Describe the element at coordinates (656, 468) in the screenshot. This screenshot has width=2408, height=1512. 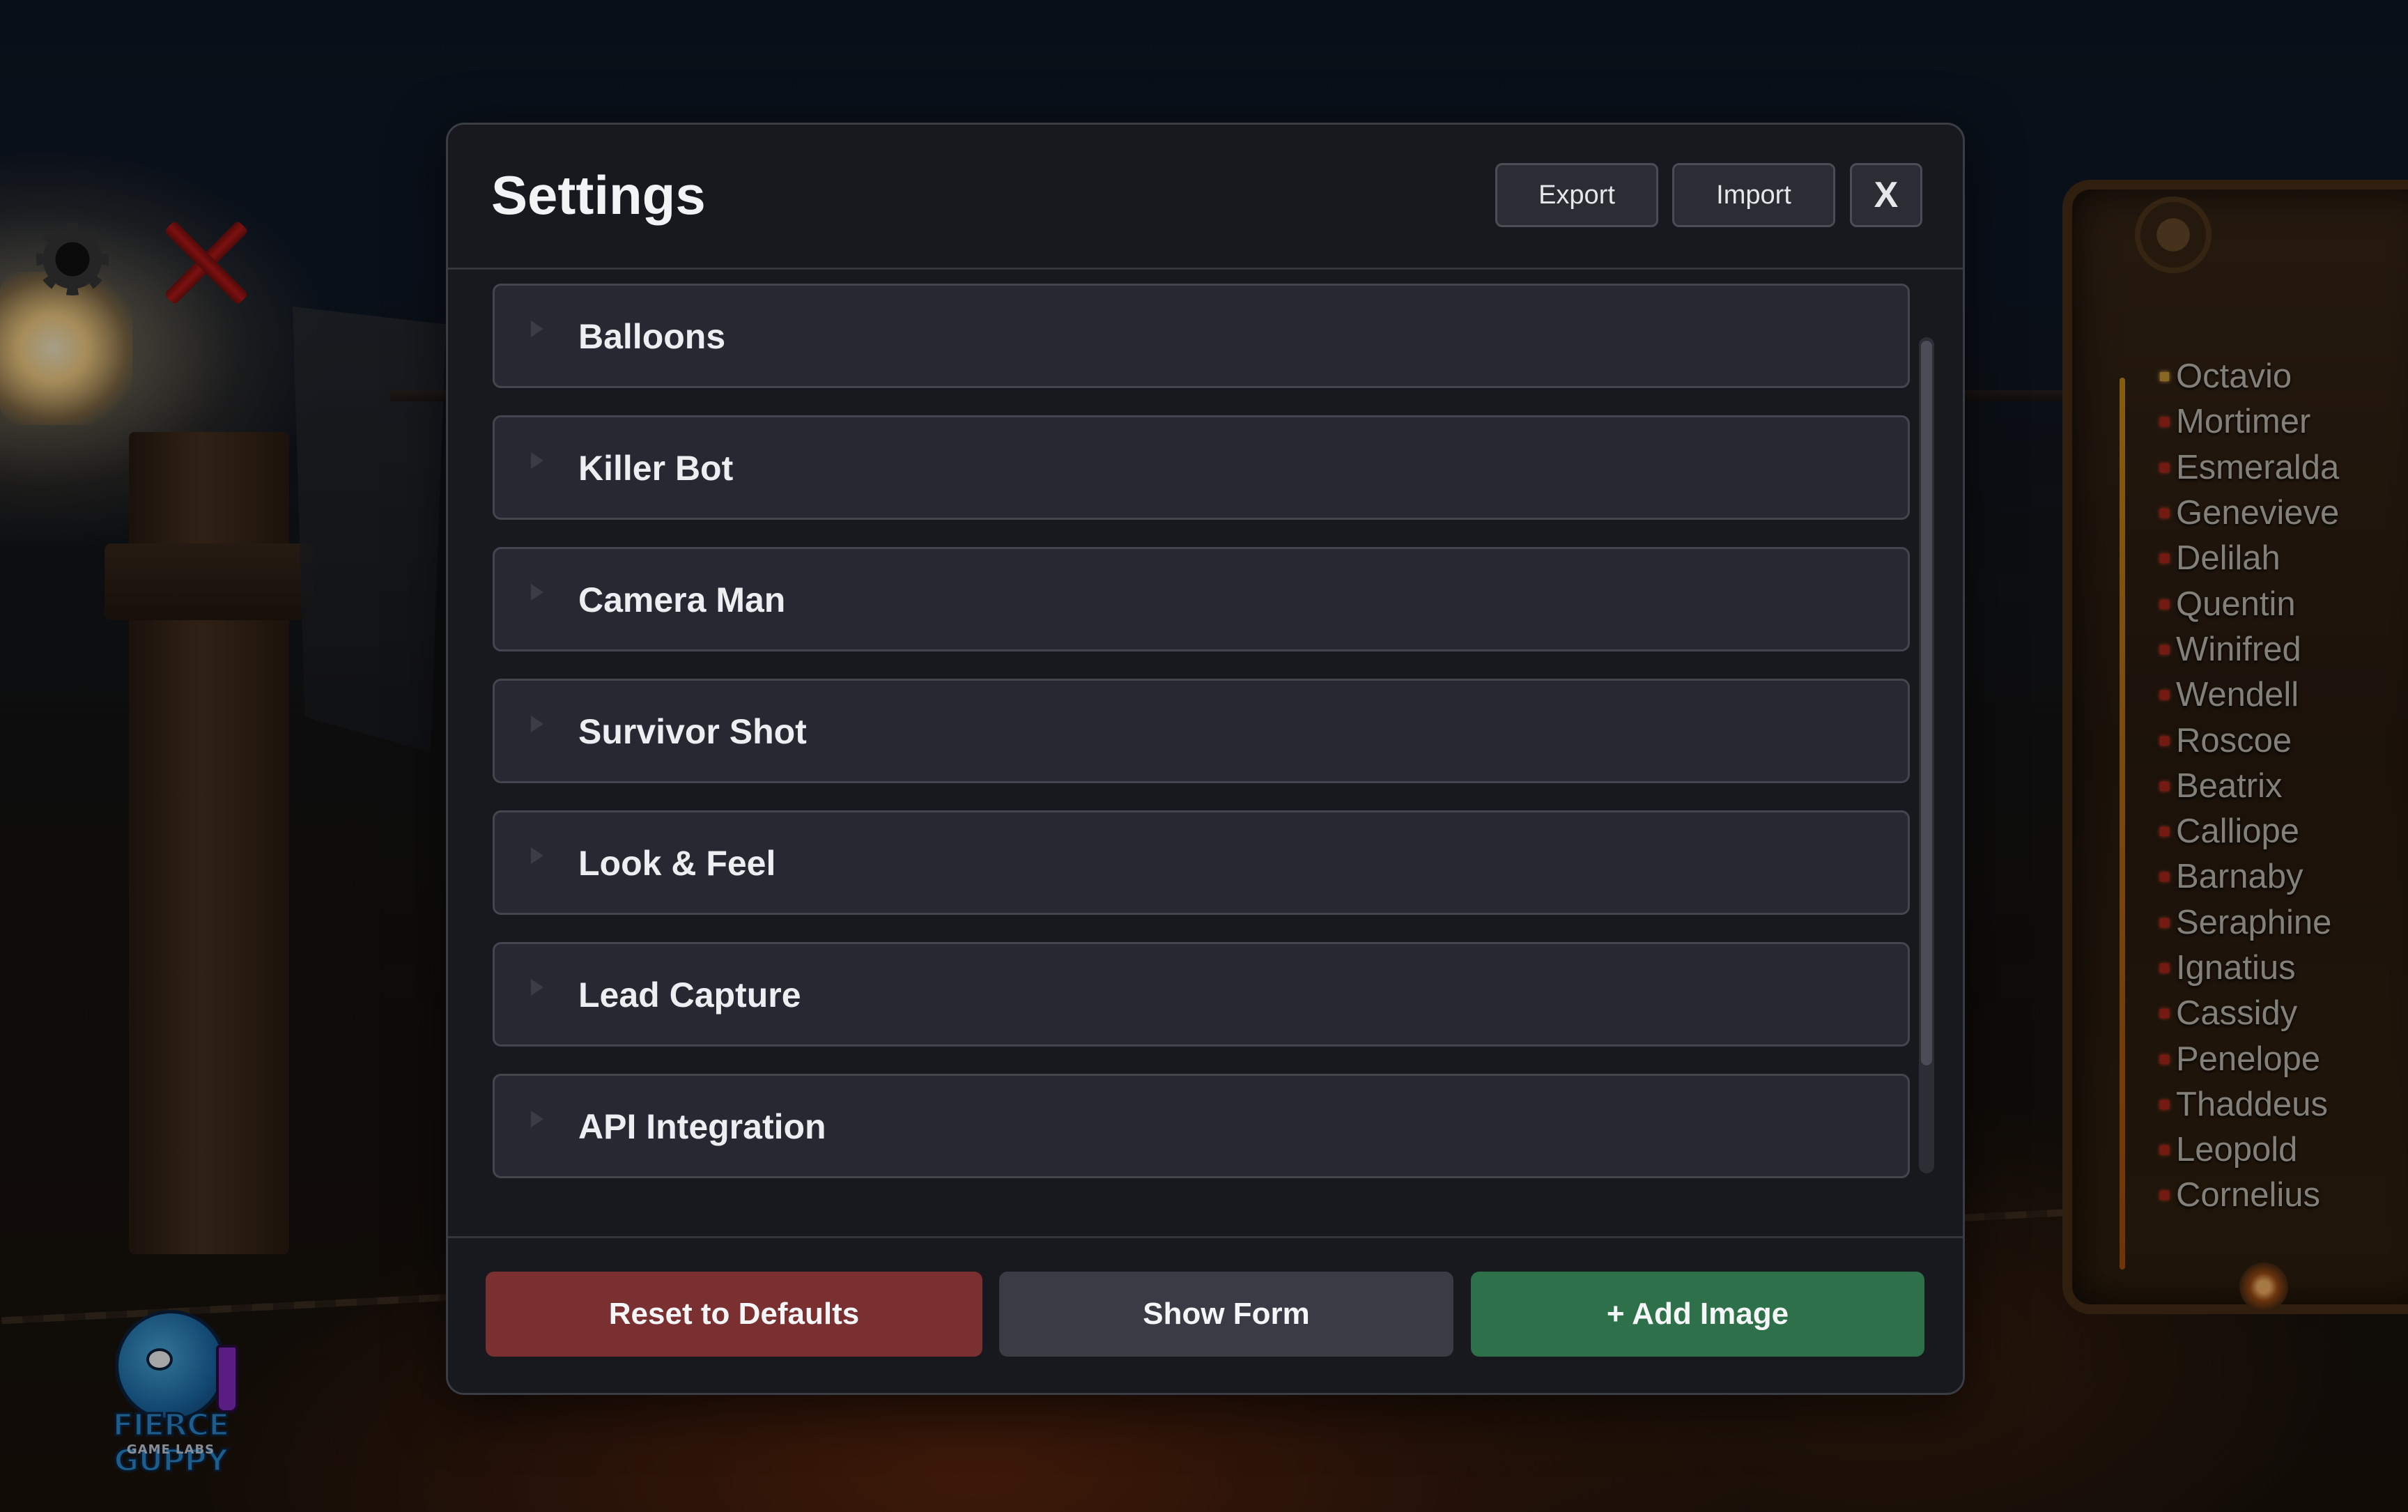
I see `section-label: Killer Bot` at that location.